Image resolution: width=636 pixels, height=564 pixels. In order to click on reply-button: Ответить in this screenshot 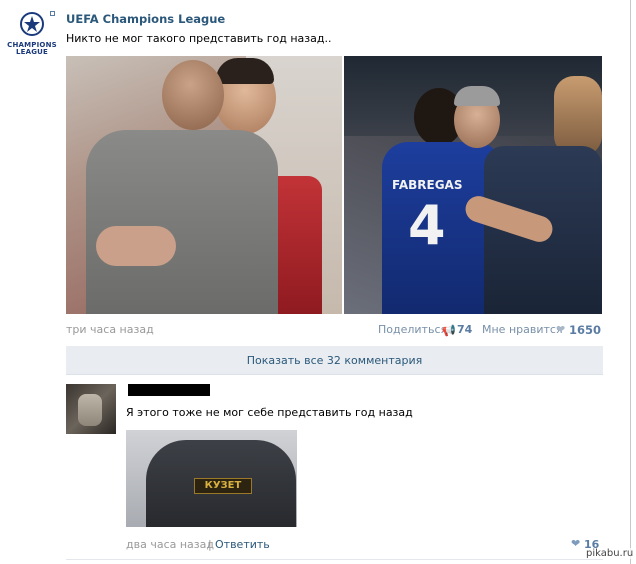, I will do `click(242, 544)`.